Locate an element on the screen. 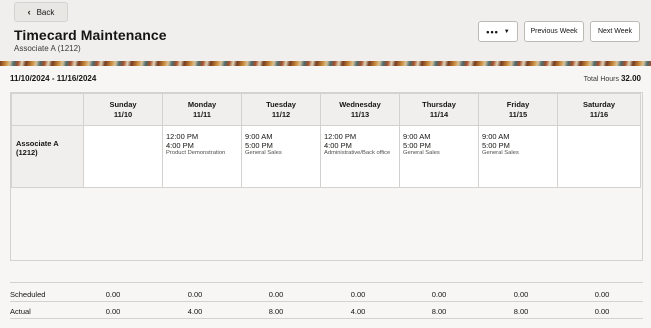 The height and width of the screenshot is (328, 651). shift-cell-friday: 9:00 AM 5:00 PM General Sales is located at coordinates (518, 156).